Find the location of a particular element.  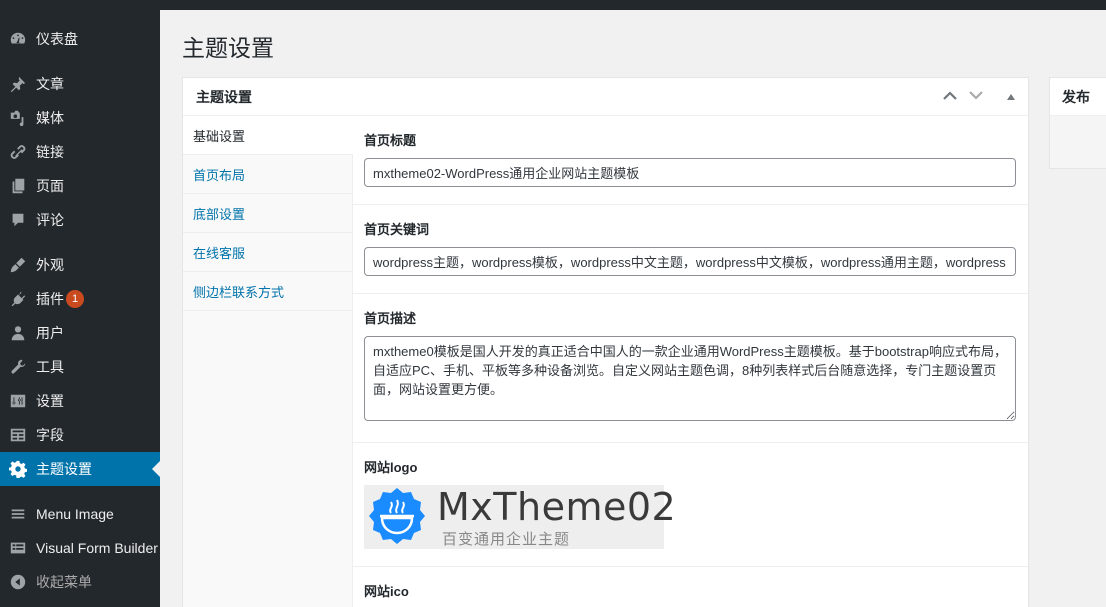

sidebar-item-plugins: 插件 1 is located at coordinates (80, 299).